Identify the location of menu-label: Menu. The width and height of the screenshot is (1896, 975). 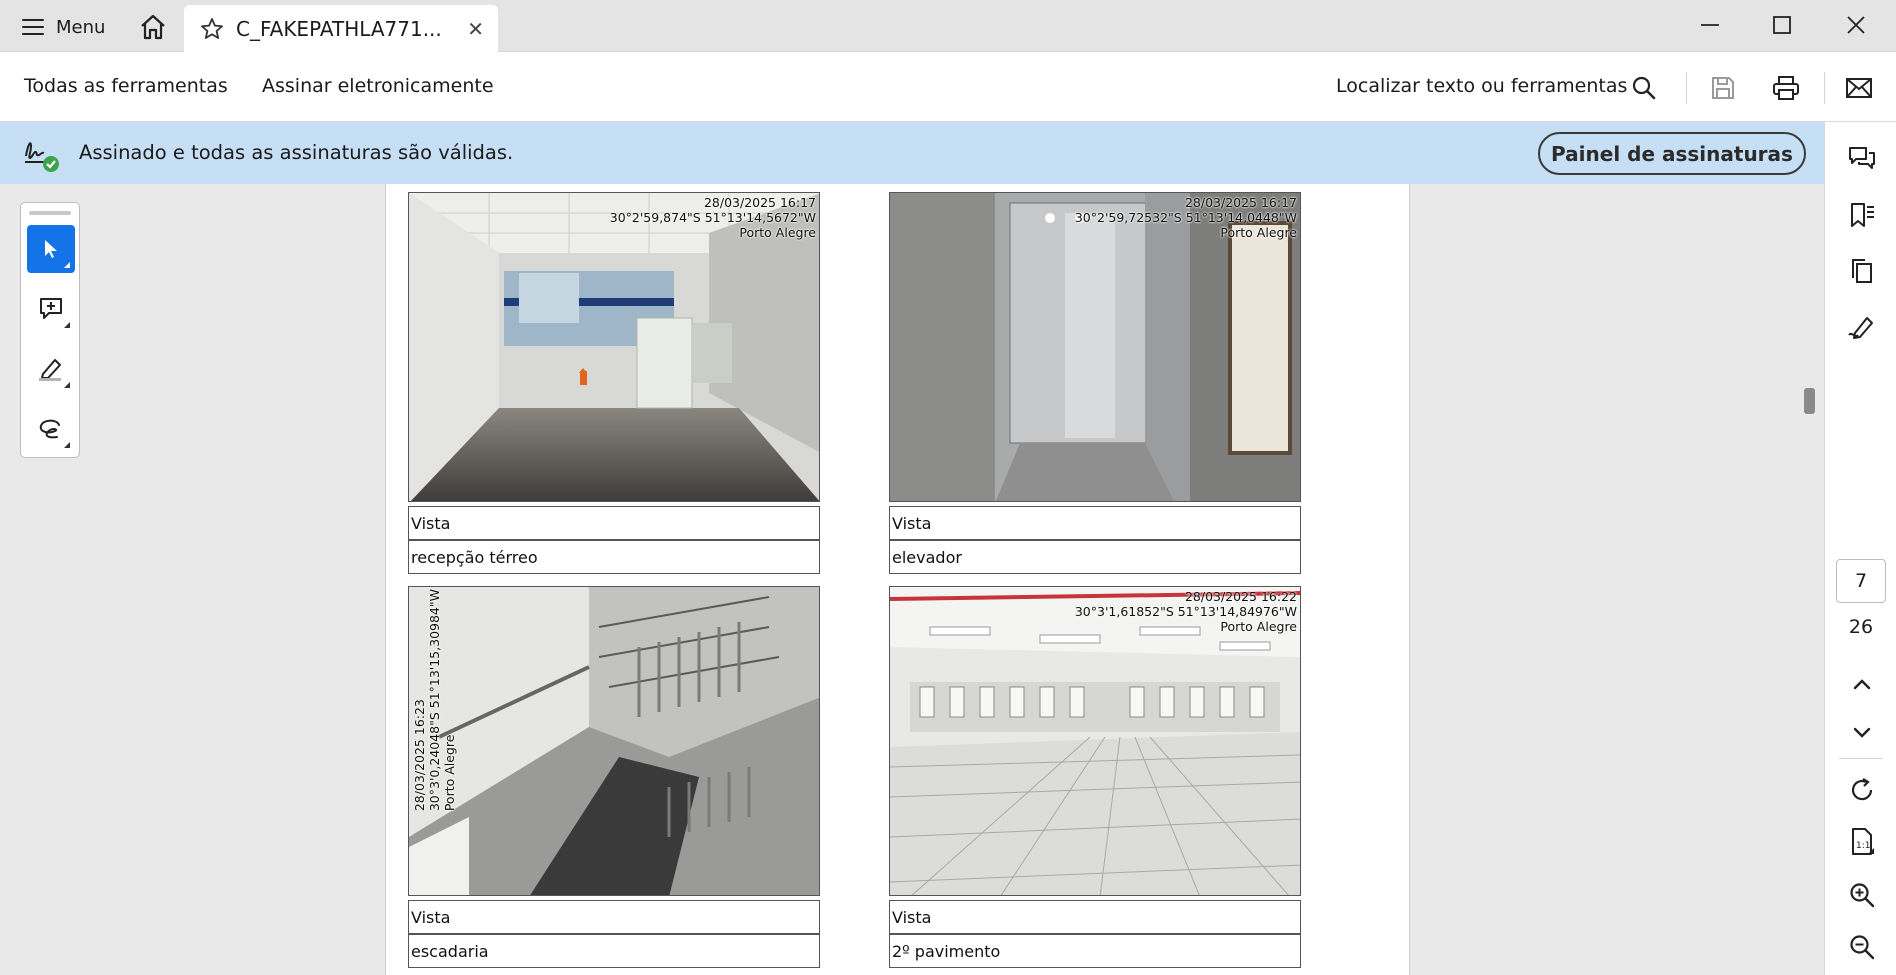
(81, 27).